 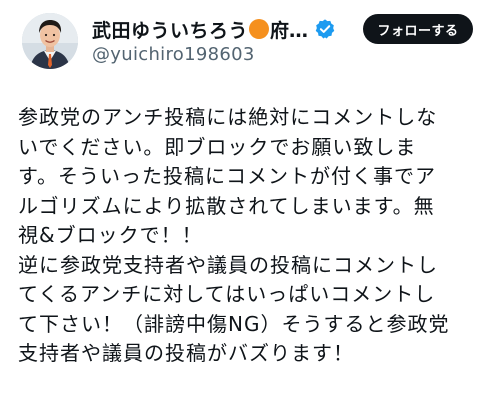 I want to click on avatar-photo, so click(x=50, y=41).